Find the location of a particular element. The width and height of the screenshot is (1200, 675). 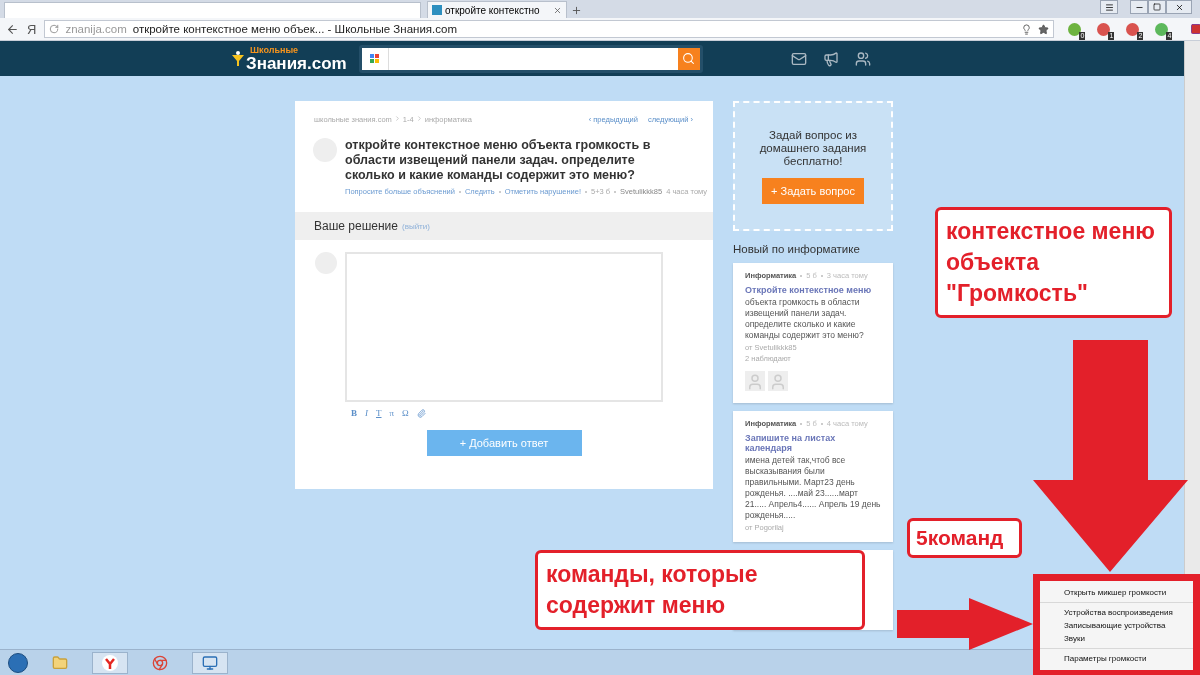

search-field is located at coordinates (530, 58).